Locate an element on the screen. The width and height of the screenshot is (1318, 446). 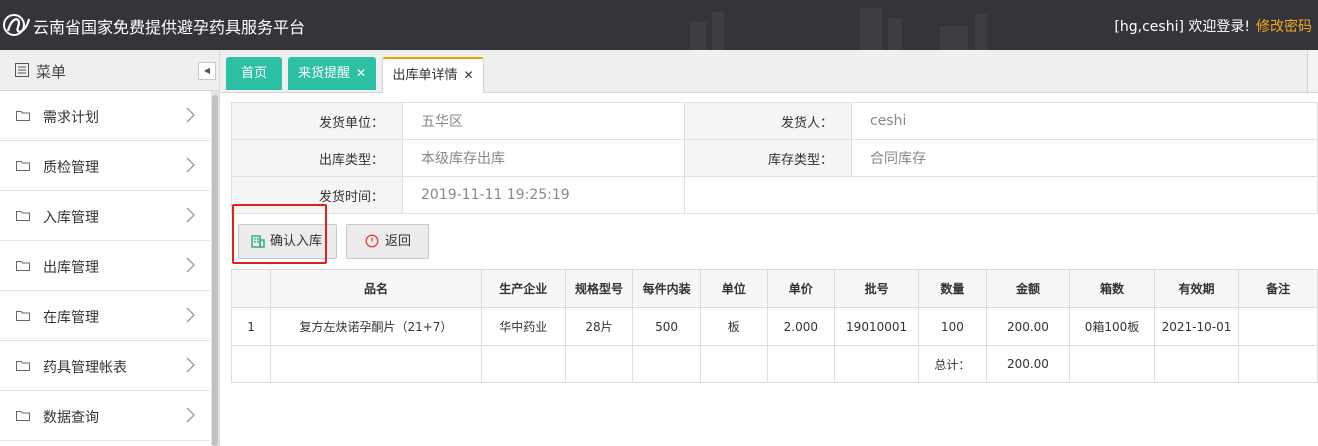
back-button: 返回 is located at coordinates (387, 241).